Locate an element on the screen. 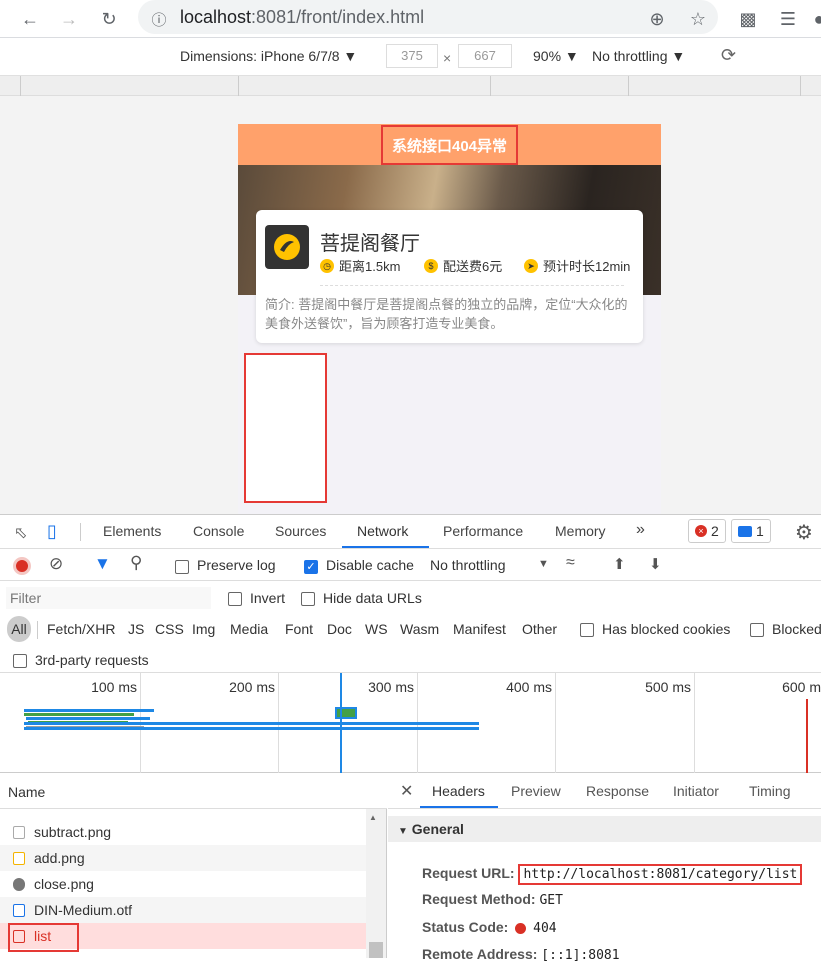 This screenshot has height=963, width=821. hide-data-urls-label: Hide data URLs is located at coordinates (372, 598).